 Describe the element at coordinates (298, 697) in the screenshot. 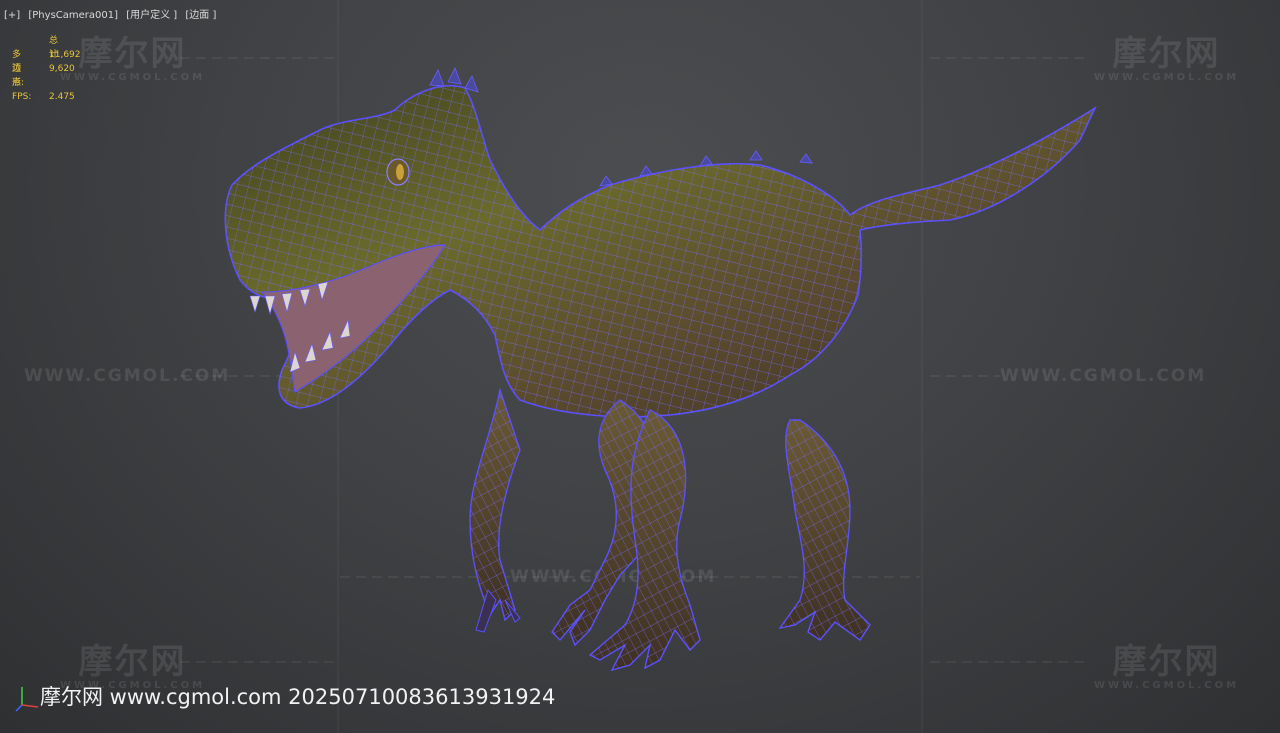

I see `watermark-bottom-text: 摩尔网 www.cgmol.com 20250710083613931924` at that location.